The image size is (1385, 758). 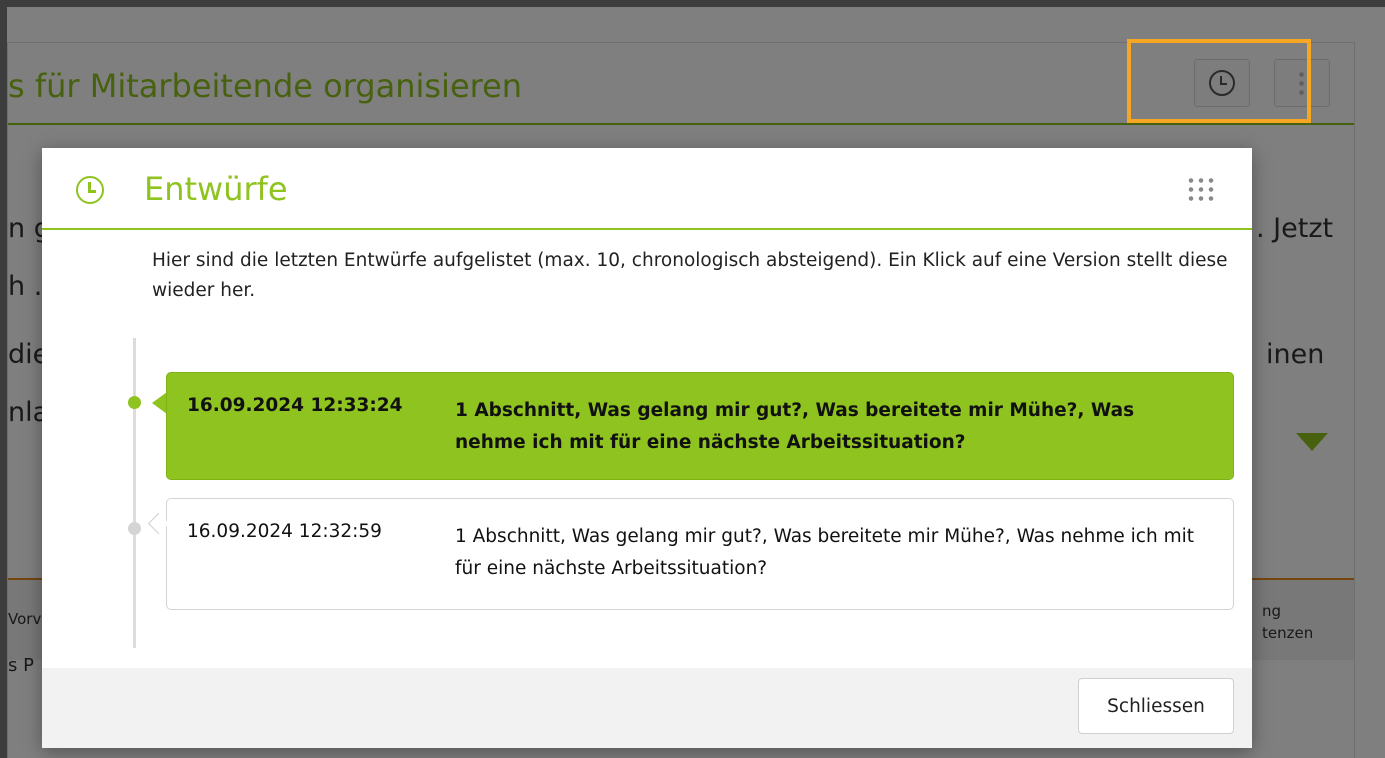 I want to click on dialog-header: Entwürfe, so click(x=647, y=189).